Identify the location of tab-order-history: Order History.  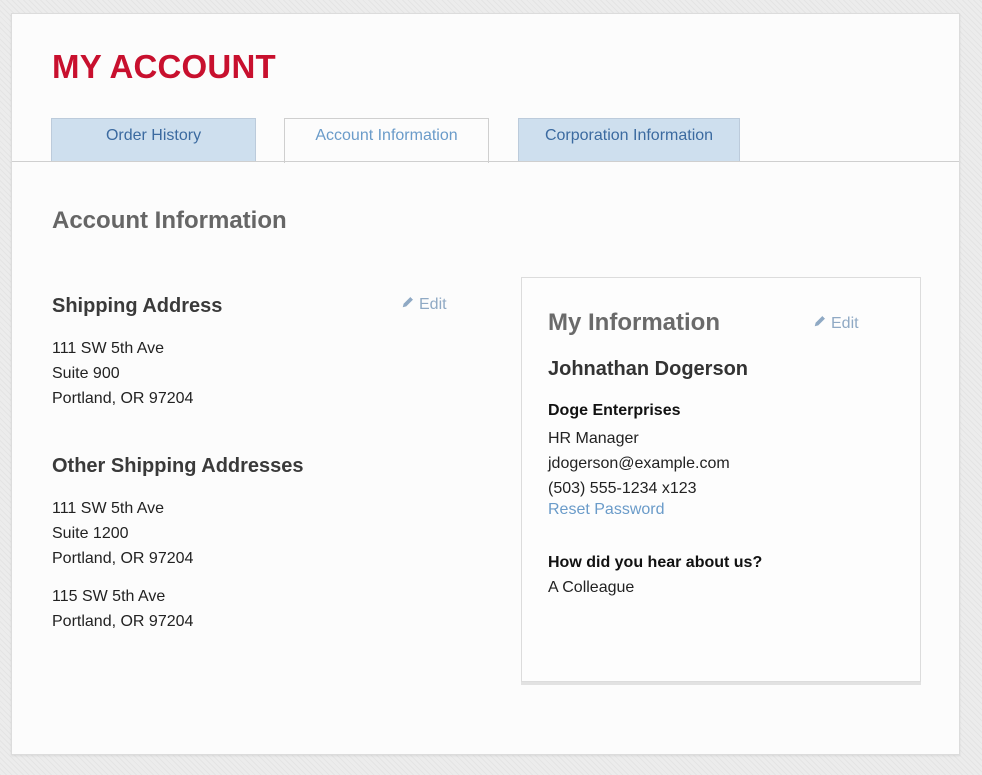
(153, 140).